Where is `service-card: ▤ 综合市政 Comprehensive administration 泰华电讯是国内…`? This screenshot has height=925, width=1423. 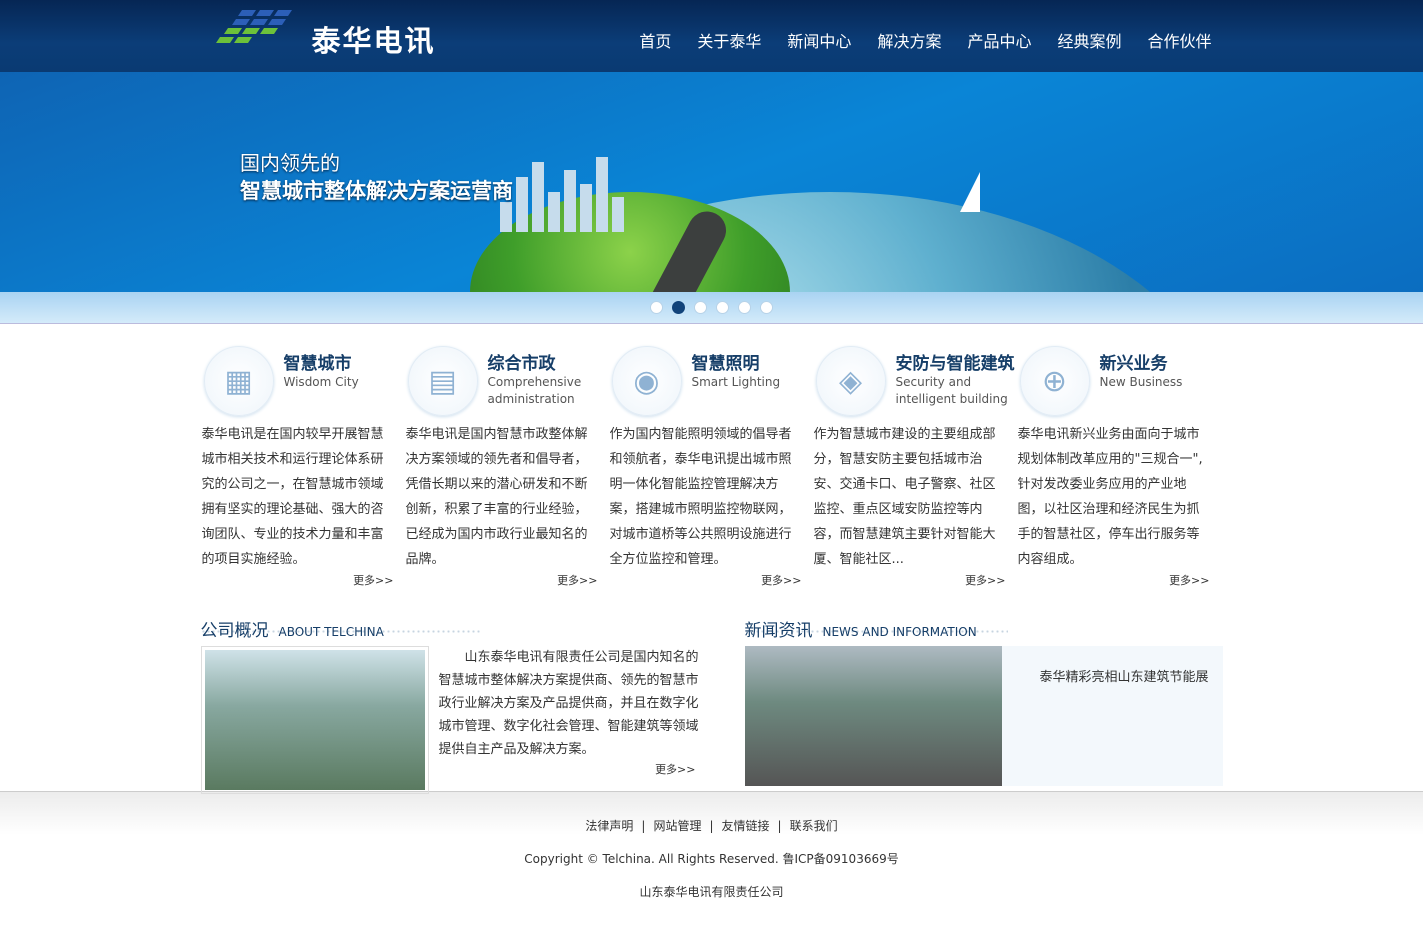 service-card: ▤ 综合市政 Comprehensive administration 泰华电讯是国内… is located at coordinates (508, 481).